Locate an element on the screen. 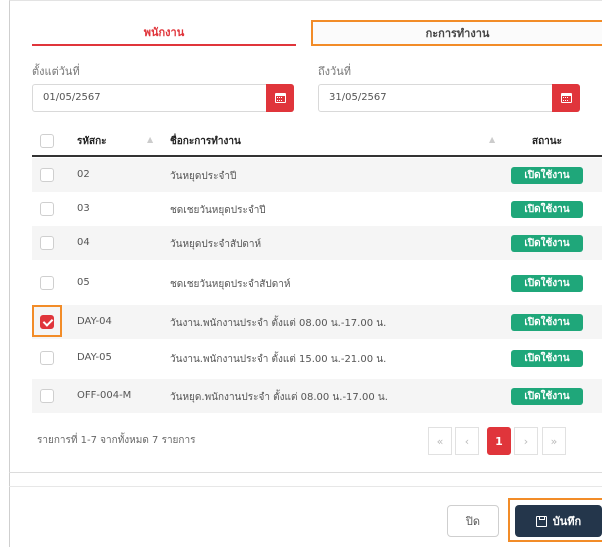 The image size is (602, 547). tab-employee: พนักงาน is located at coordinates (164, 33).